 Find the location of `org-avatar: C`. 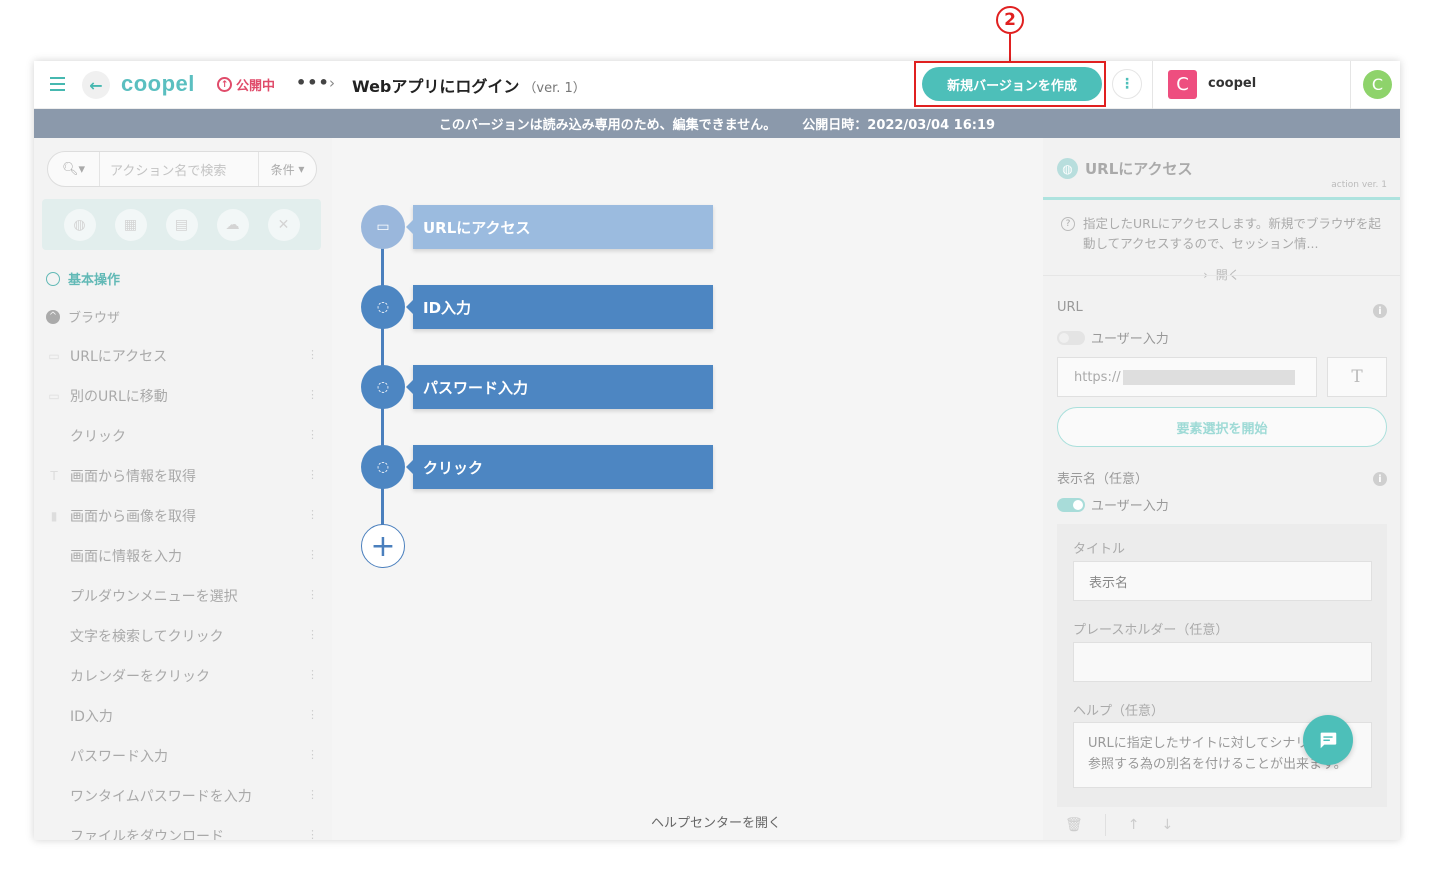

org-avatar: C is located at coordinates (1182, 84).